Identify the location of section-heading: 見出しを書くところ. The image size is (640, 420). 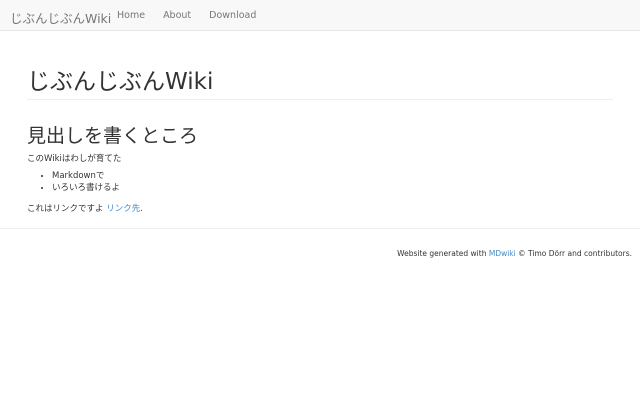
(113, 136).